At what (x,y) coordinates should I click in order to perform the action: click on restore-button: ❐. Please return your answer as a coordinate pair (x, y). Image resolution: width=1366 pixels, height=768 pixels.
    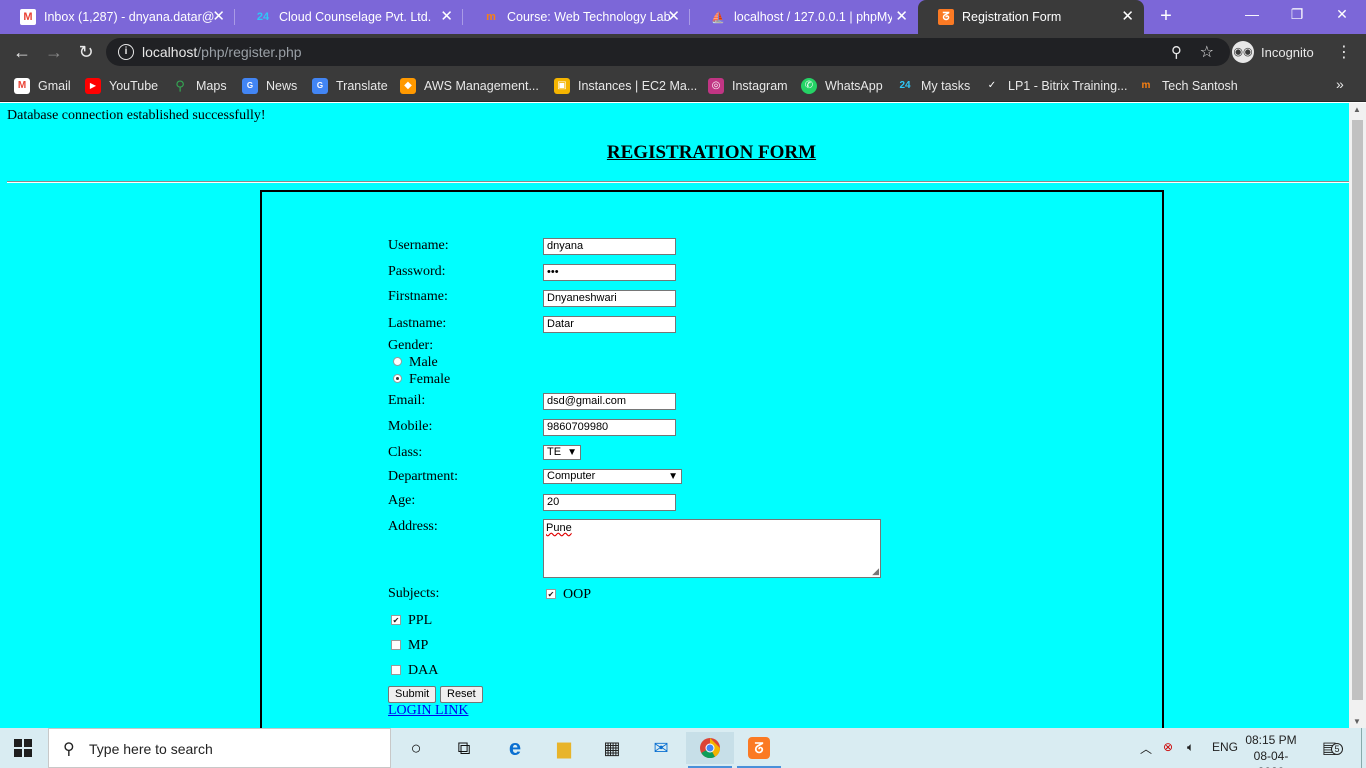
    Looking at the image, I should click on (1297, 14).